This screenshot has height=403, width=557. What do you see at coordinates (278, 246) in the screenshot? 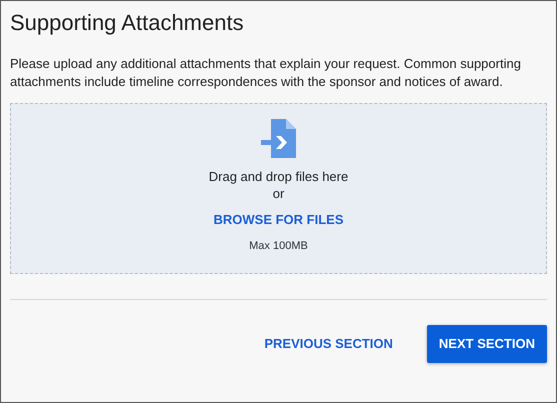
I see `size-limit-text: Max 100MB` at bounding box center [278, 246].